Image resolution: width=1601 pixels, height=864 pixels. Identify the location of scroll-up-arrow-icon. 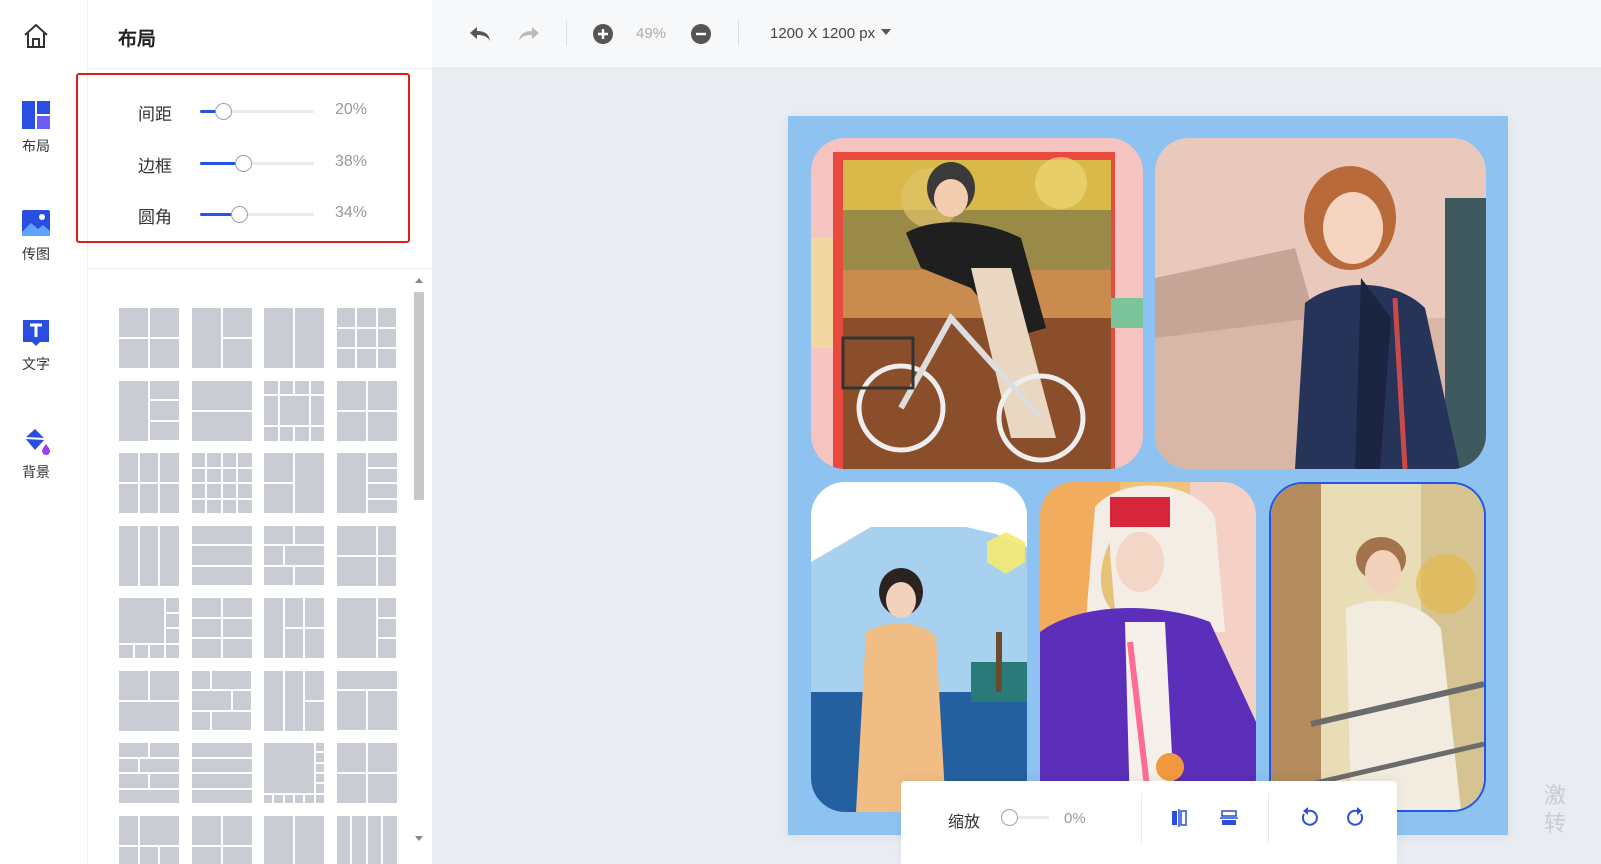
(419, 280).